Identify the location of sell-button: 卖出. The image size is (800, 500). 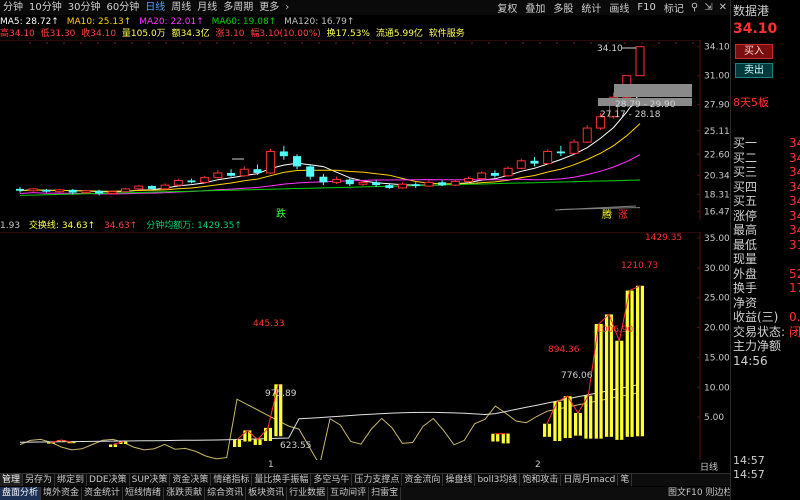
(754, 70).